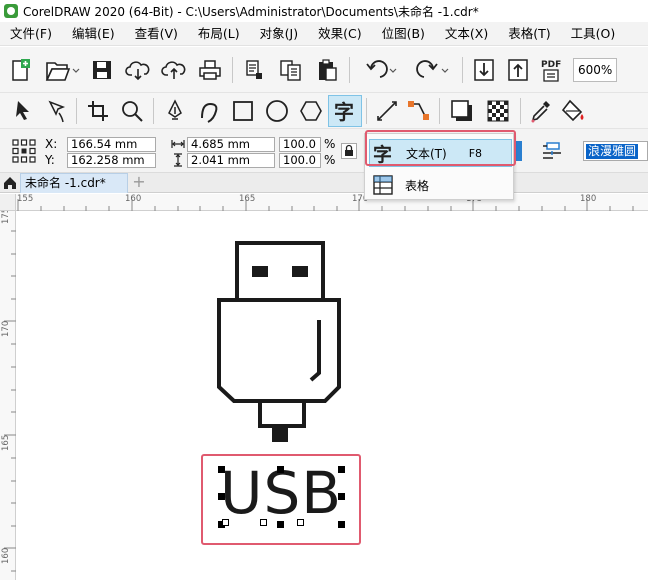 The image size is (648, 580). What do you see at coordinates (383, 185) in the screenshot?
I see `table-tool-icon` at bounding box center [383, 185].